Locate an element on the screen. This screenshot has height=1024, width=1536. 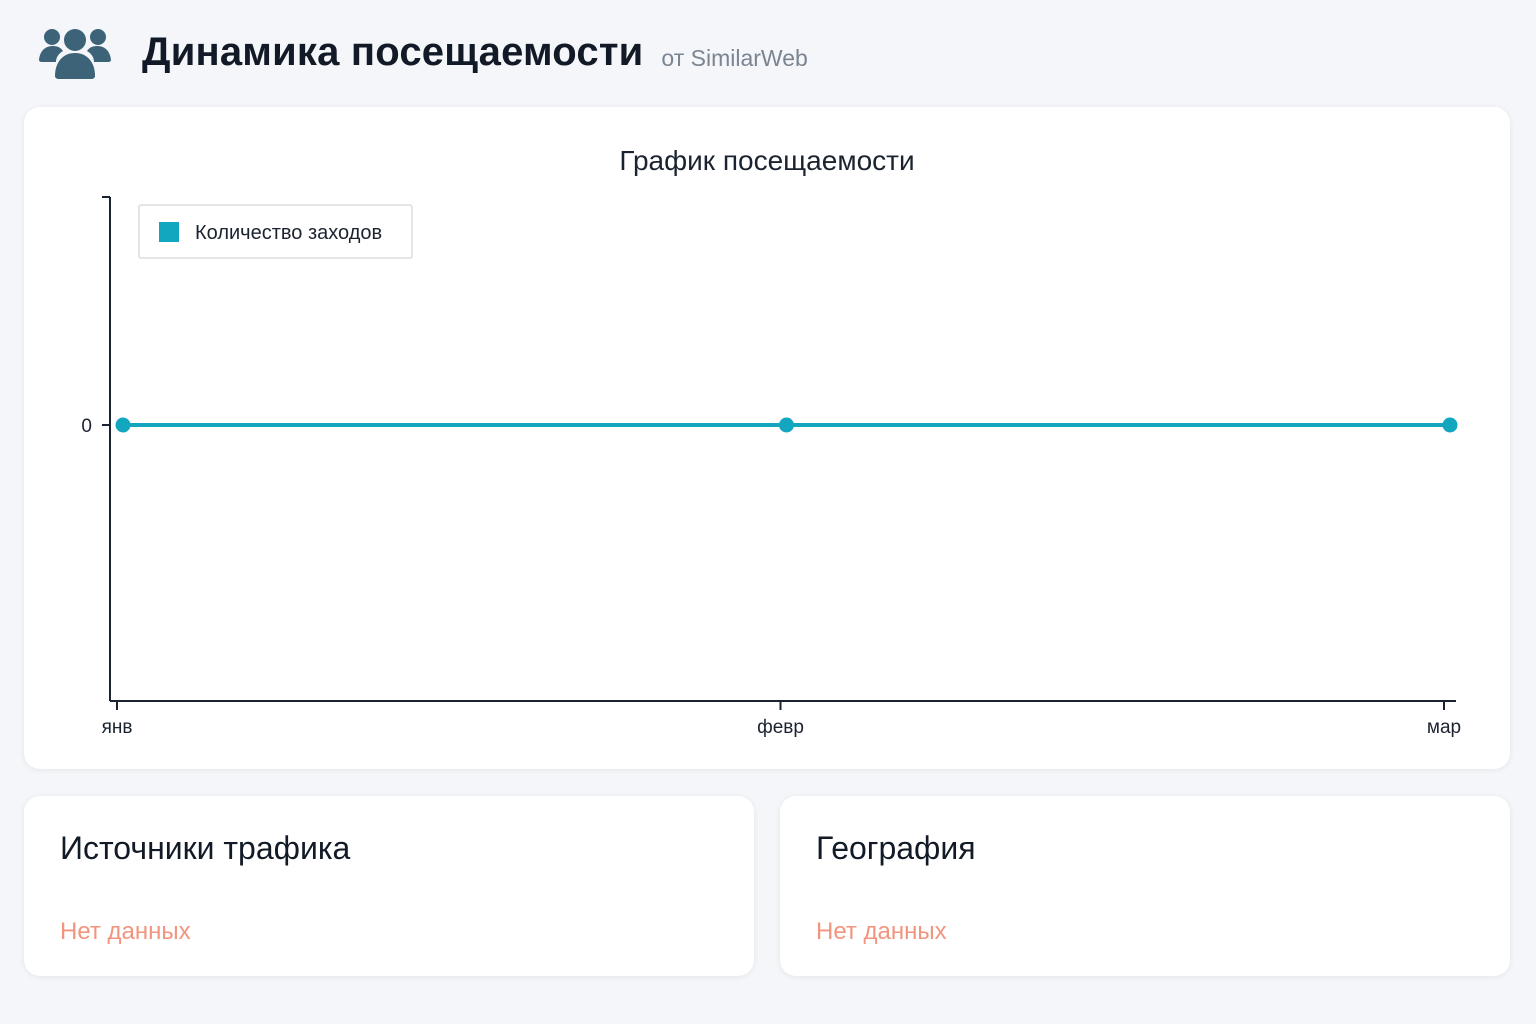
geography-empty: Нет данных is located at coordinates (881, 931).